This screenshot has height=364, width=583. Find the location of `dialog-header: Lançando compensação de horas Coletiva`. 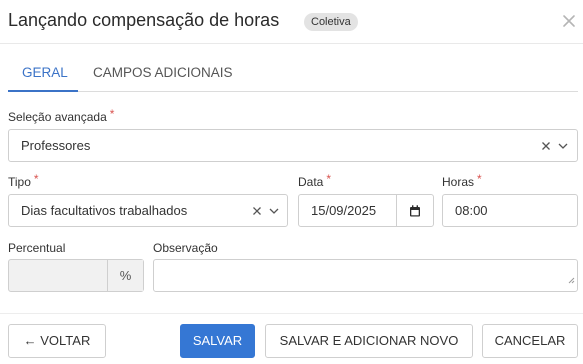

dialog-header: Lançando compensação de horas Coletiva is located at coordinates (291, 22).